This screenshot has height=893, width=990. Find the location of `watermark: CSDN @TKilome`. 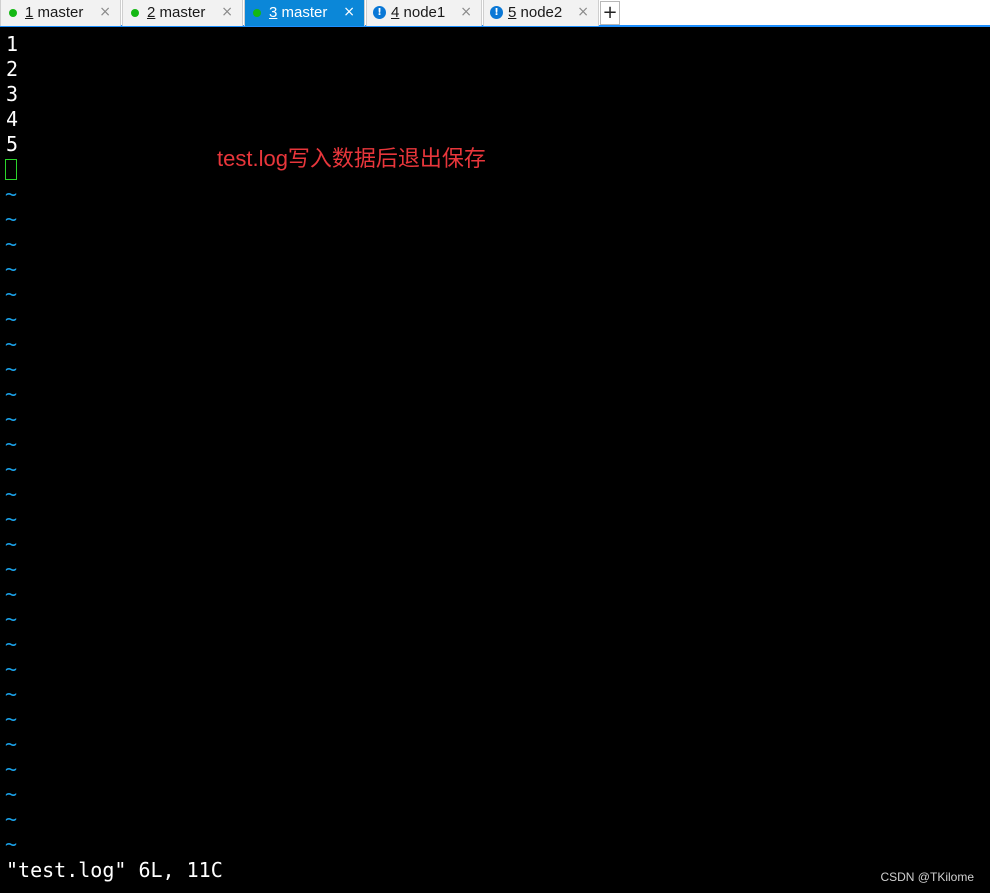

watermark: CSDN @TKilome is located at coordinates (927, 877).